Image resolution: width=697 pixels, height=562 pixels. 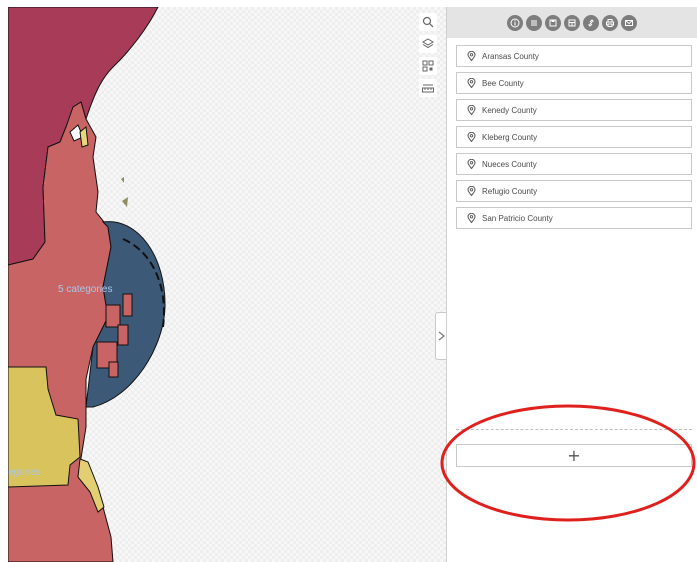 What do you see at coordinates (574, 218) in the screenshot?
I see `list-item: San Patricio County` at bounding box center [574, 218].